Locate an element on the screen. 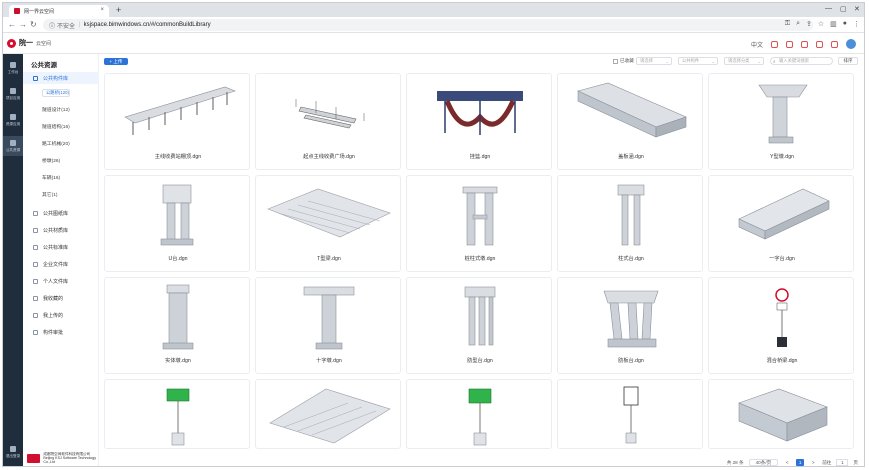 The width and height of the screenshot is (869, 470). settings-icon is located at coordinates (789, 44).